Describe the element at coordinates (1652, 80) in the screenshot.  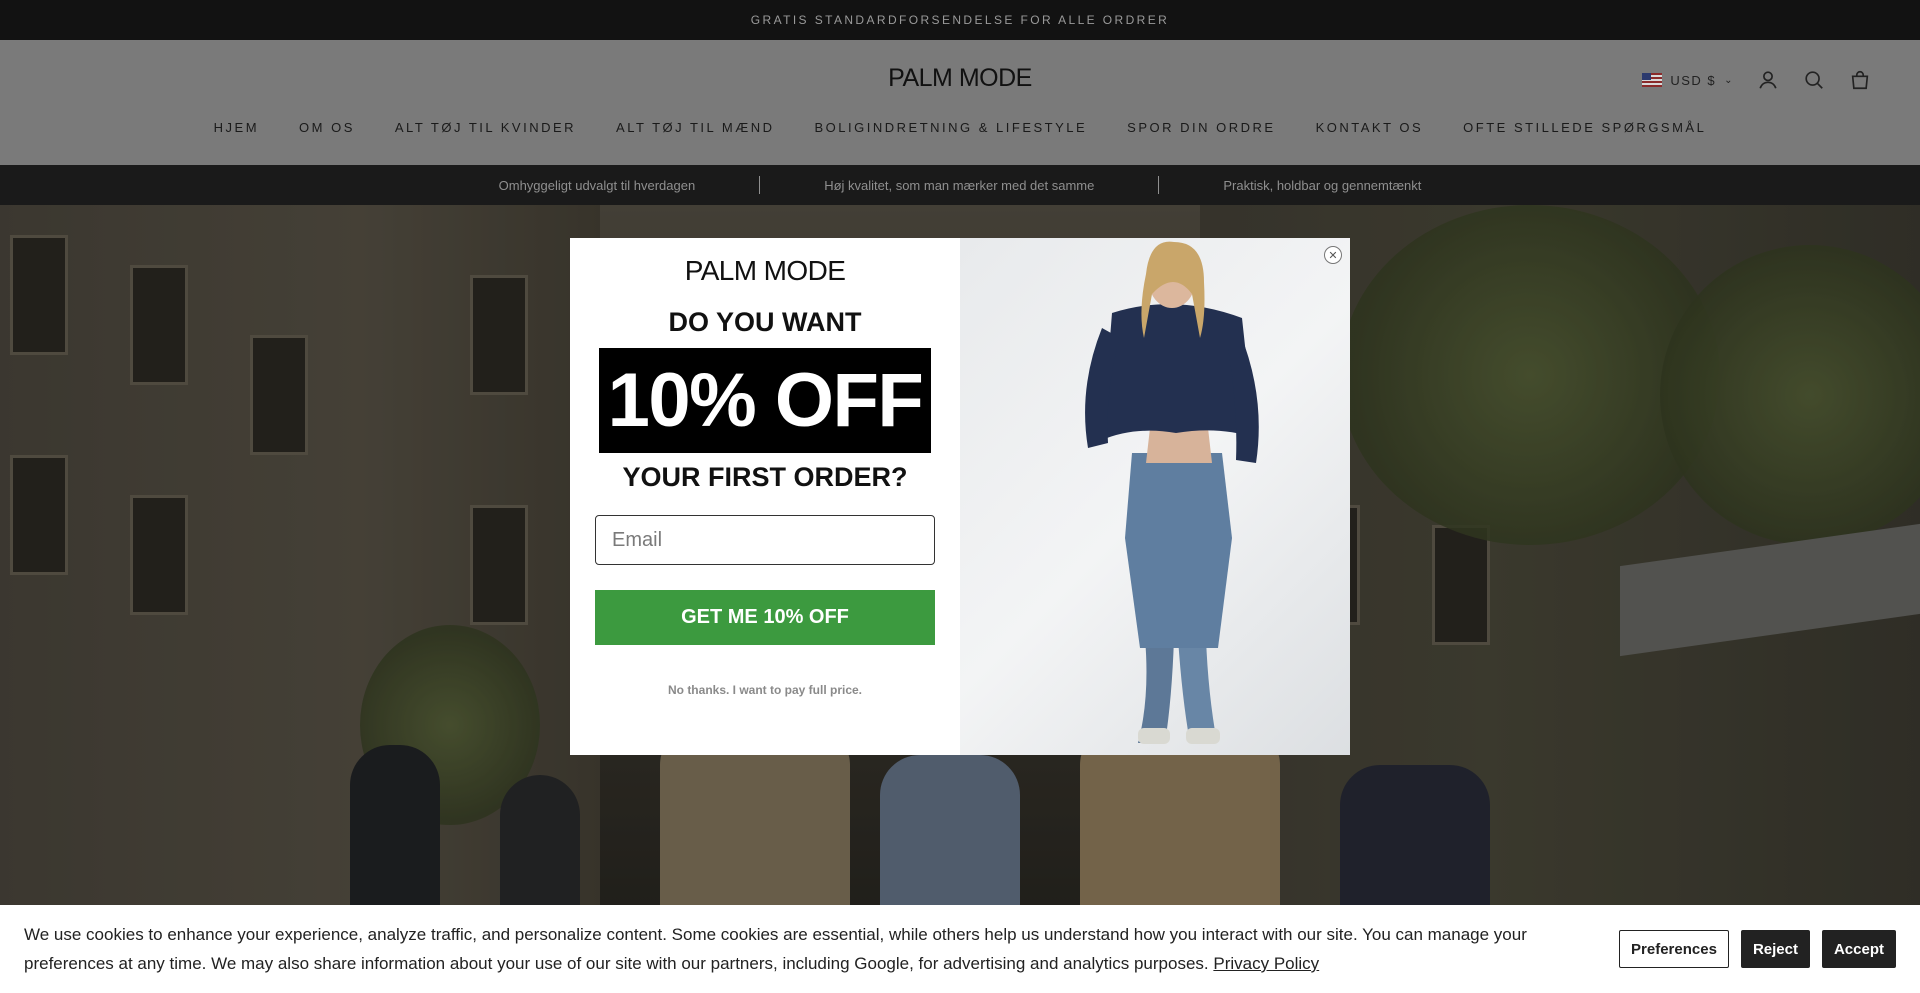
I see `us-flag-icon` at that location.